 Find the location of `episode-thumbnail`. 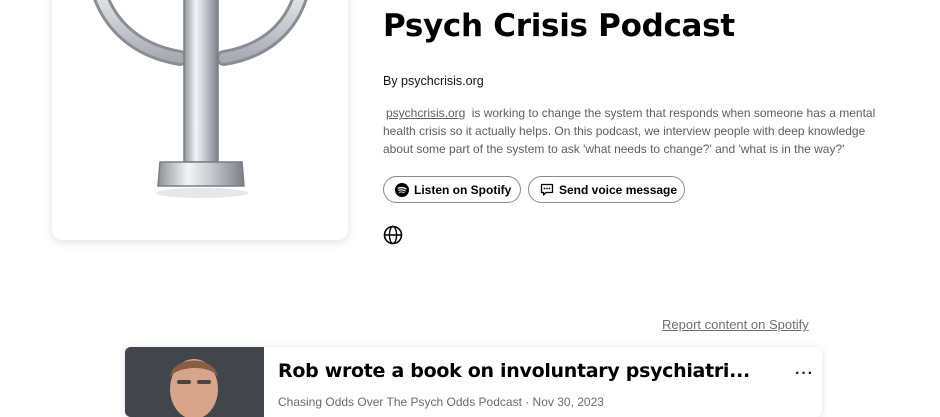

episode-thumbnail is located at coordinates (194, 382).